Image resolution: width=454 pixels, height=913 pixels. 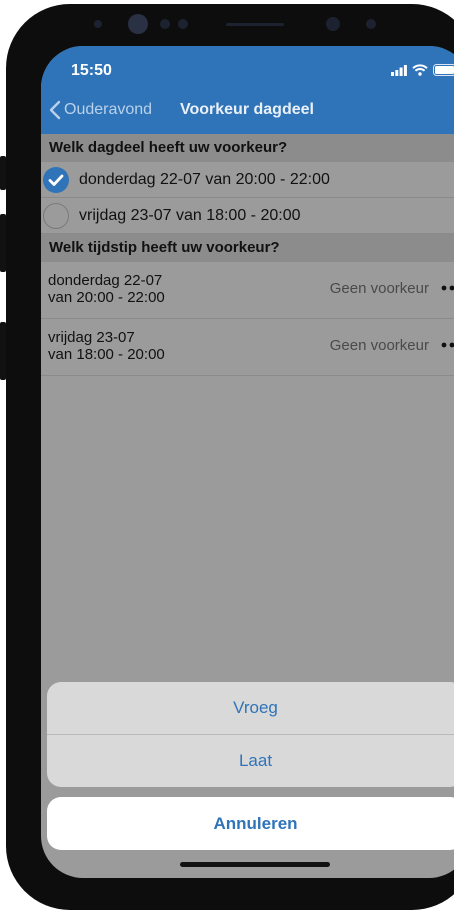 What do you see at coordinates (106, 354) in the screenshot?
I see `row-time: van 18:00 - 20:00` at bounding box center [106, 354].